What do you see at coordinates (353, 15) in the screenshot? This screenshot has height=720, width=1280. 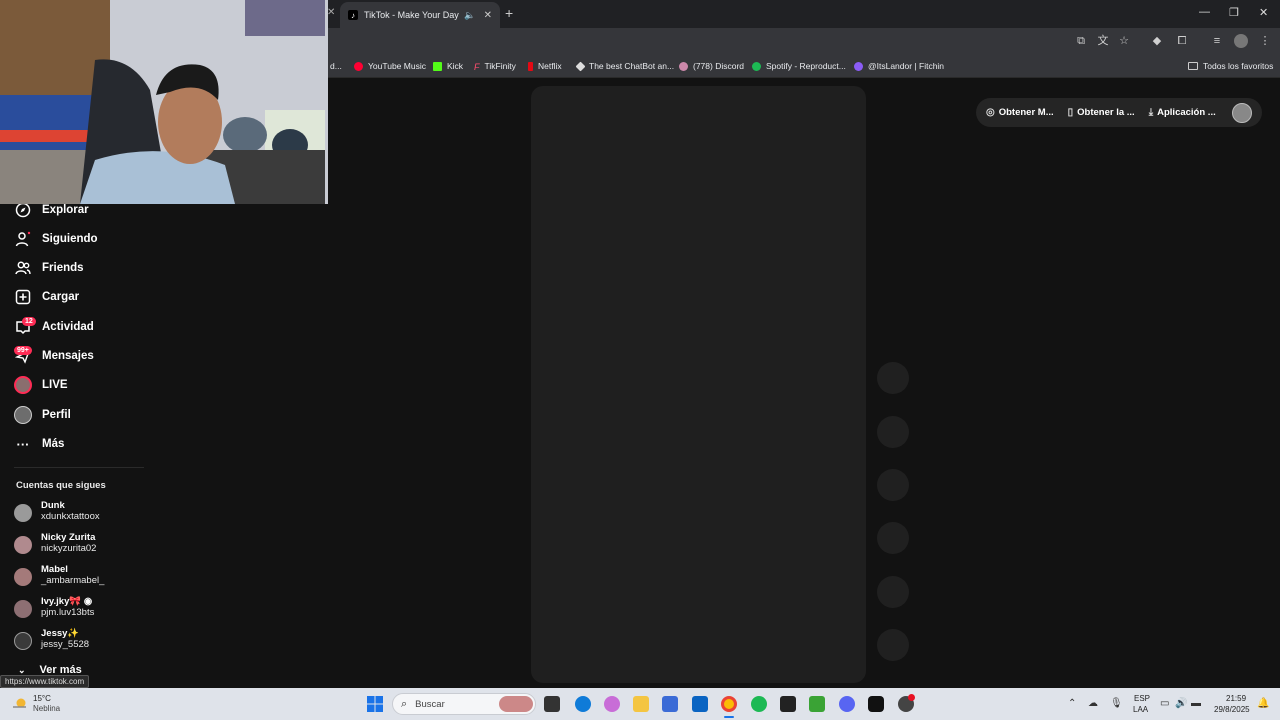 I see `tiktok-icon: ♪` at bounding box center [353, 15].